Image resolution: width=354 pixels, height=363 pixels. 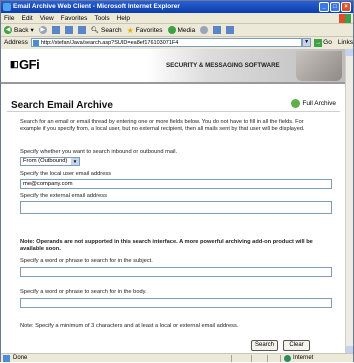 I want to click on address-dropdown-icon: ▼, so click(x=307, y=42).